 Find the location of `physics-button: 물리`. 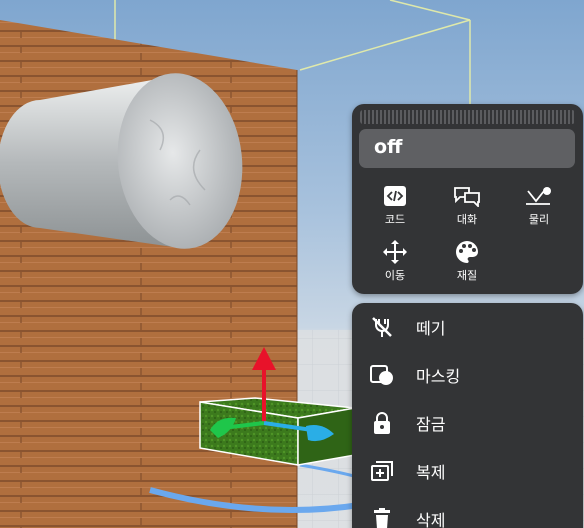

physics-button: 물리 is located at coordinates (539, 207).